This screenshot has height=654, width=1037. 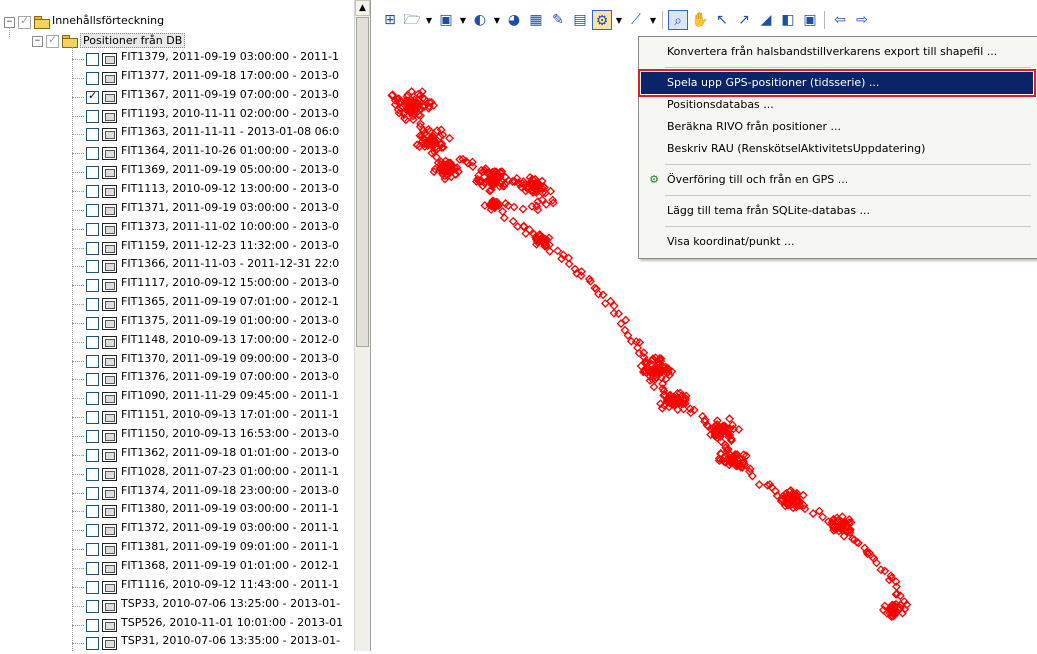 I want to click on layer-label: FIT1372, 2011-09-19 03:00:00 - 2011-1, so click(x=230, y=527).